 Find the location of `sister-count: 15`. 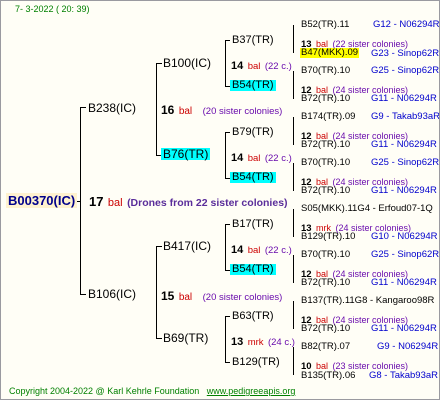

sister-count: 15 is located at coordinates (168, 296).